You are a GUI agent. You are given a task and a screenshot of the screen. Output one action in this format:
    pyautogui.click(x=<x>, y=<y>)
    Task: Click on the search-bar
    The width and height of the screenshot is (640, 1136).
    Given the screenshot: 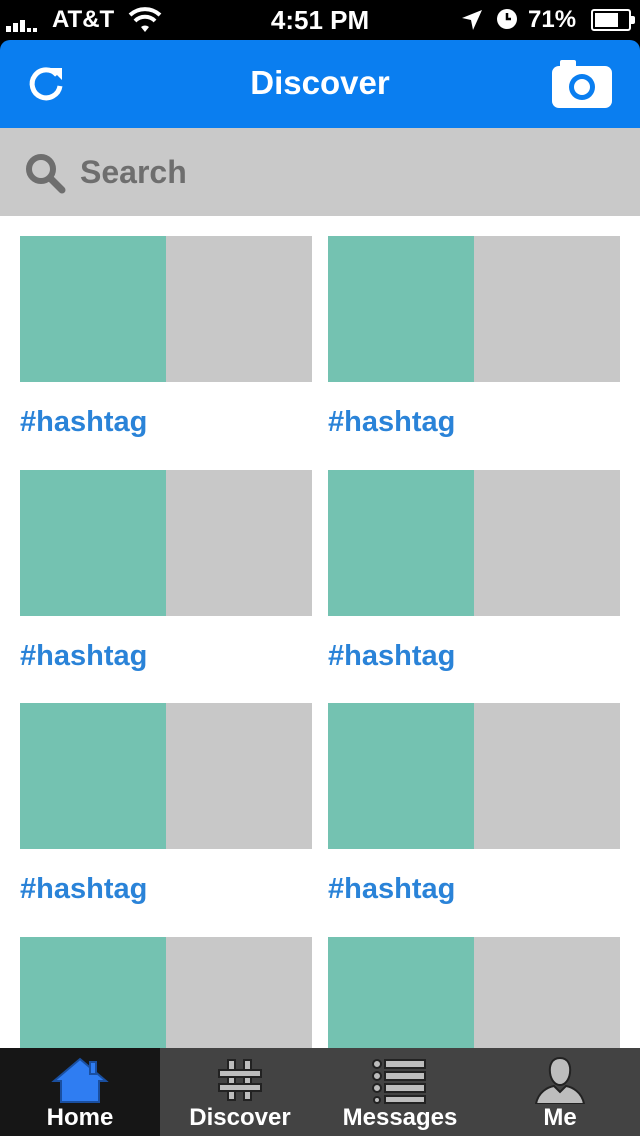 What is the action you would take?
    pyautogui.click(x=320, y=172)
    